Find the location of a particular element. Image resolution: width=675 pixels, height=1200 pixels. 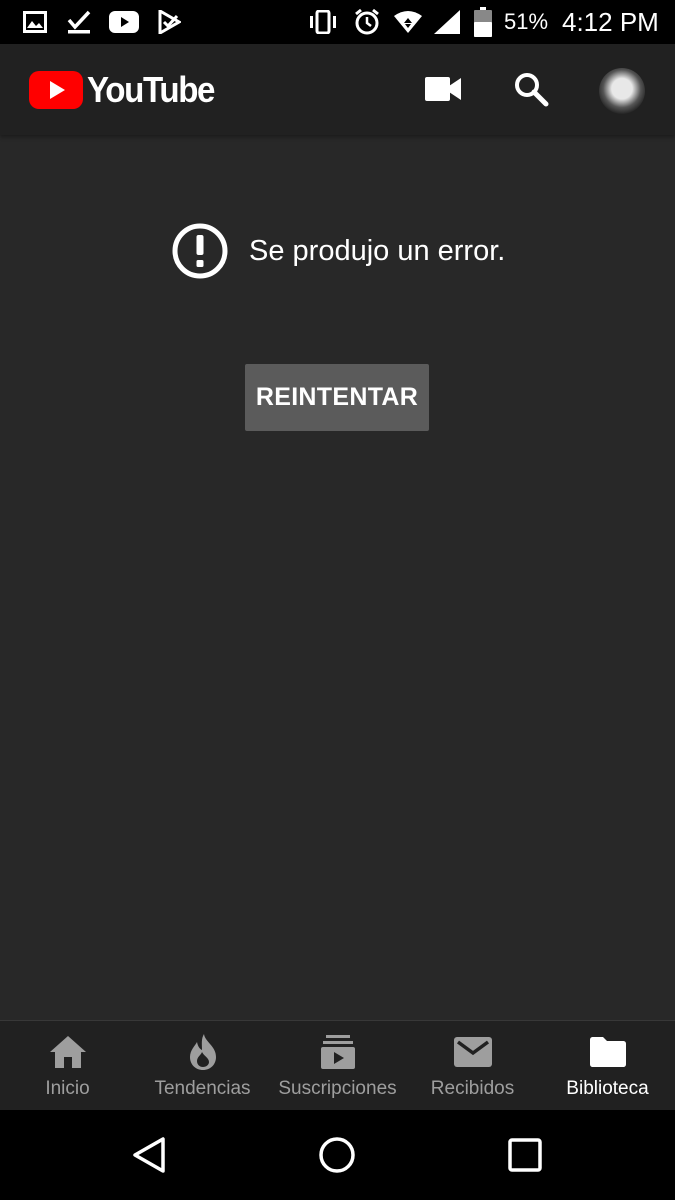

nav-item-suscripciones: Suscripciones is located at coordinates (337, 1065).